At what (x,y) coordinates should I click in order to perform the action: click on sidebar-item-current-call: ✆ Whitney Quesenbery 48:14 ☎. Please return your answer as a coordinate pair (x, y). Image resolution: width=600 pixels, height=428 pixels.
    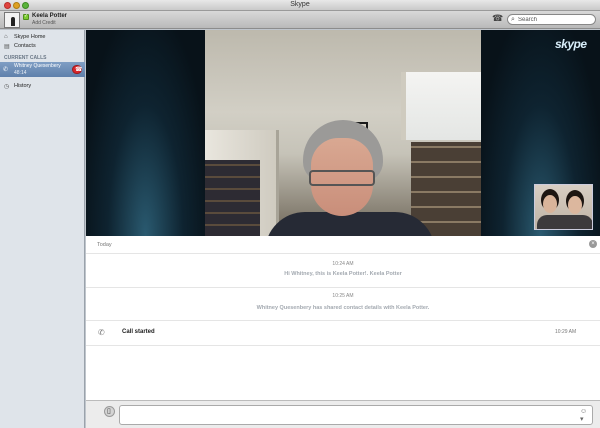
    Looking at the image, I should click on (42, 69).